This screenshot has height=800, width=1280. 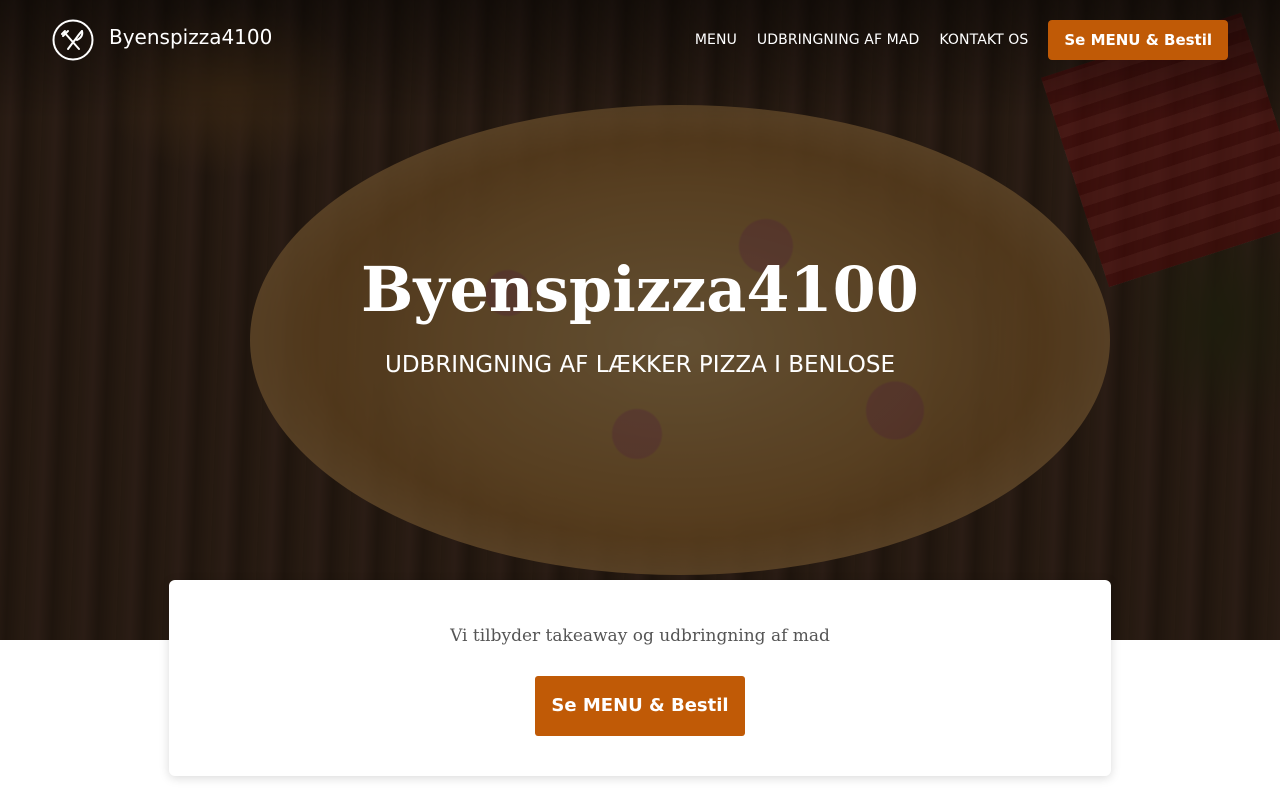 I want to click on hero-title: Byenspizza4100, so click(x=640, y=289).